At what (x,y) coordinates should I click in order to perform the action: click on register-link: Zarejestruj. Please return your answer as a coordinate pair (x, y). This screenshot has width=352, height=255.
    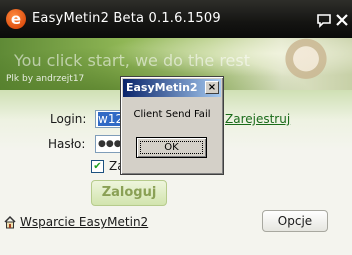
    Looking at the image, I should click on (257, 119).